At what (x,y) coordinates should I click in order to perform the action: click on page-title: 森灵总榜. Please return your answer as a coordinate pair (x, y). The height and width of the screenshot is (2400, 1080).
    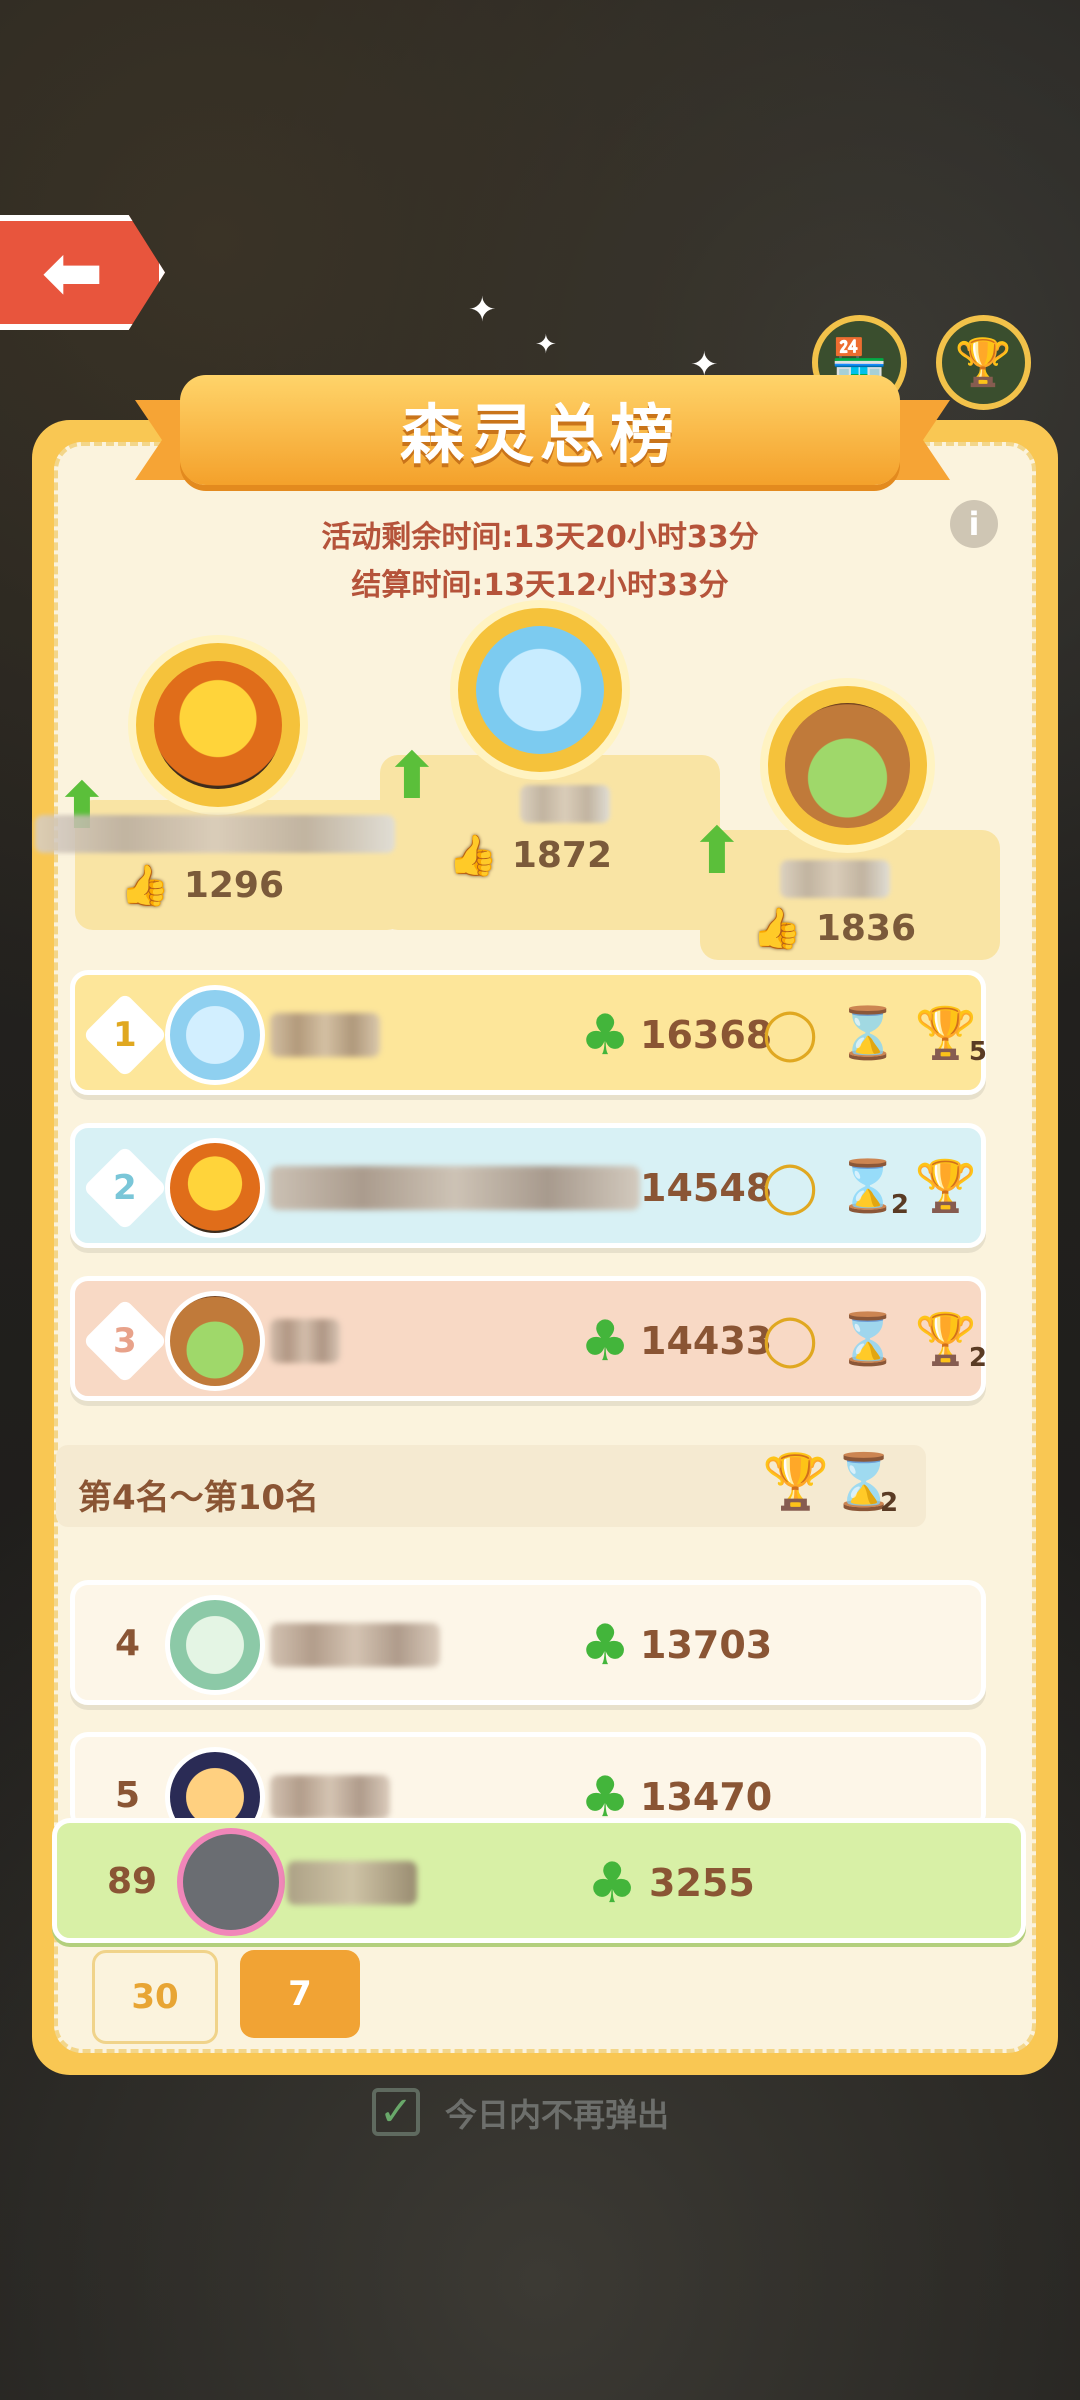
    Looking at the image, I should click on (540, 436).